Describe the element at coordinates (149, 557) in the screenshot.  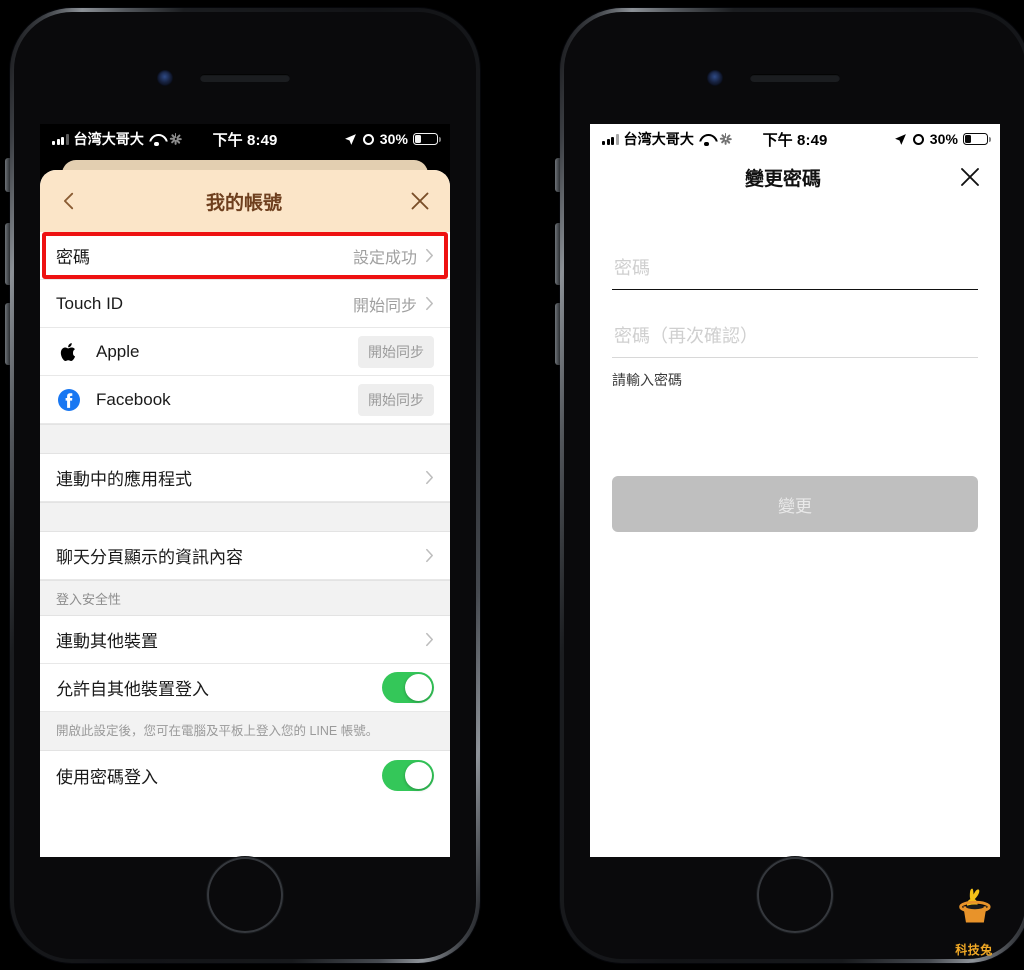
I see `row-chat-info-label: 聊天分頁顯示的資訊內容` at that location.